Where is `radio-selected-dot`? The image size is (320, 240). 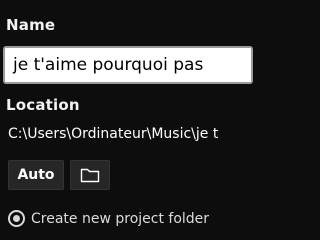 radio-selected-dot is located at coordinates (16, 218).